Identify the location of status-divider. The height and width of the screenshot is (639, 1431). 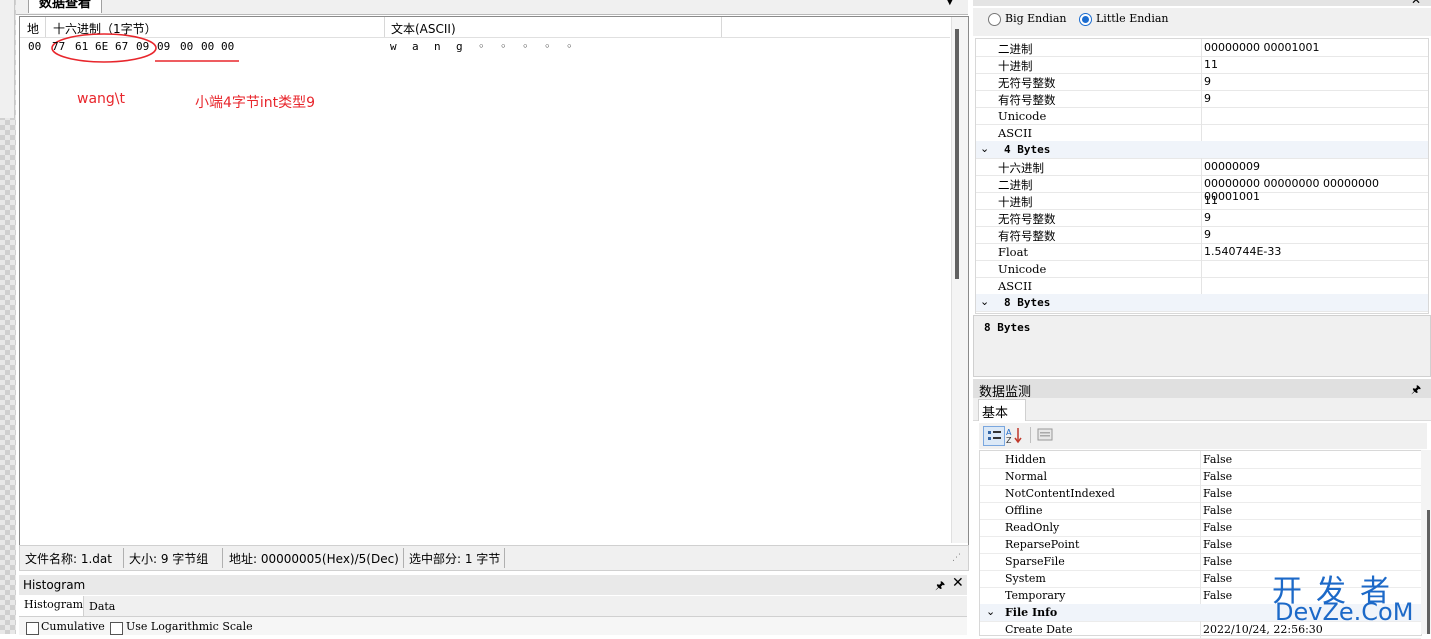
(123, 558).